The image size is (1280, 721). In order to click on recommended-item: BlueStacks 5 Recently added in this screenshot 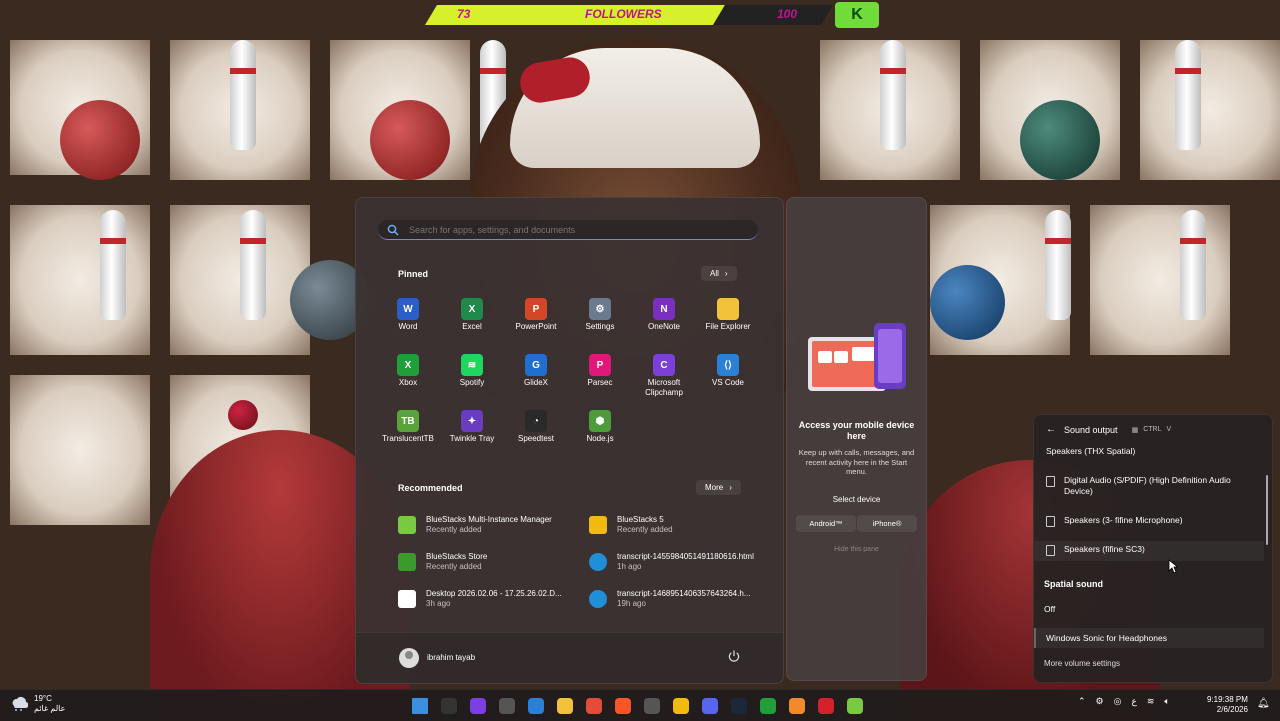, I will do `click(679, 525)`.